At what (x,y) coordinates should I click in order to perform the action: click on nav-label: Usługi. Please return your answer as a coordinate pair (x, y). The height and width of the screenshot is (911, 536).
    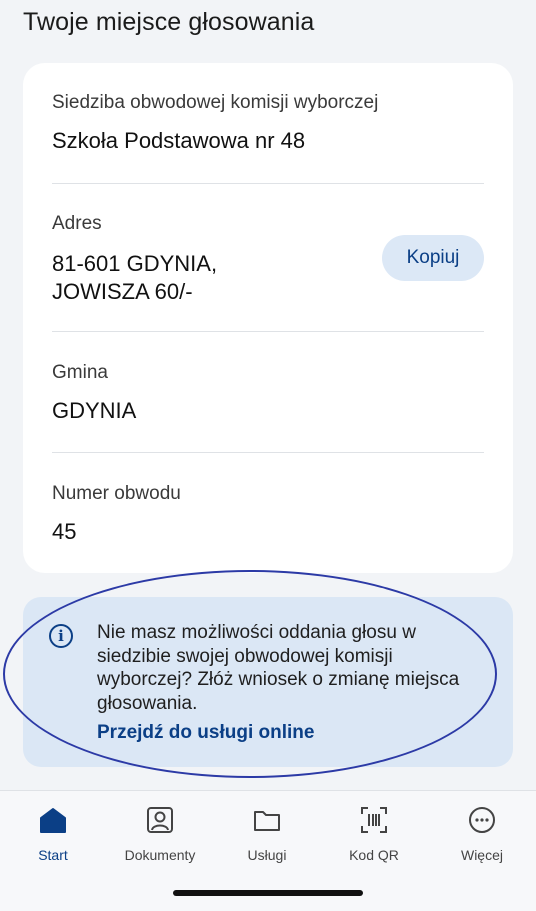
    Looking at the image, I should click on (267, 855).